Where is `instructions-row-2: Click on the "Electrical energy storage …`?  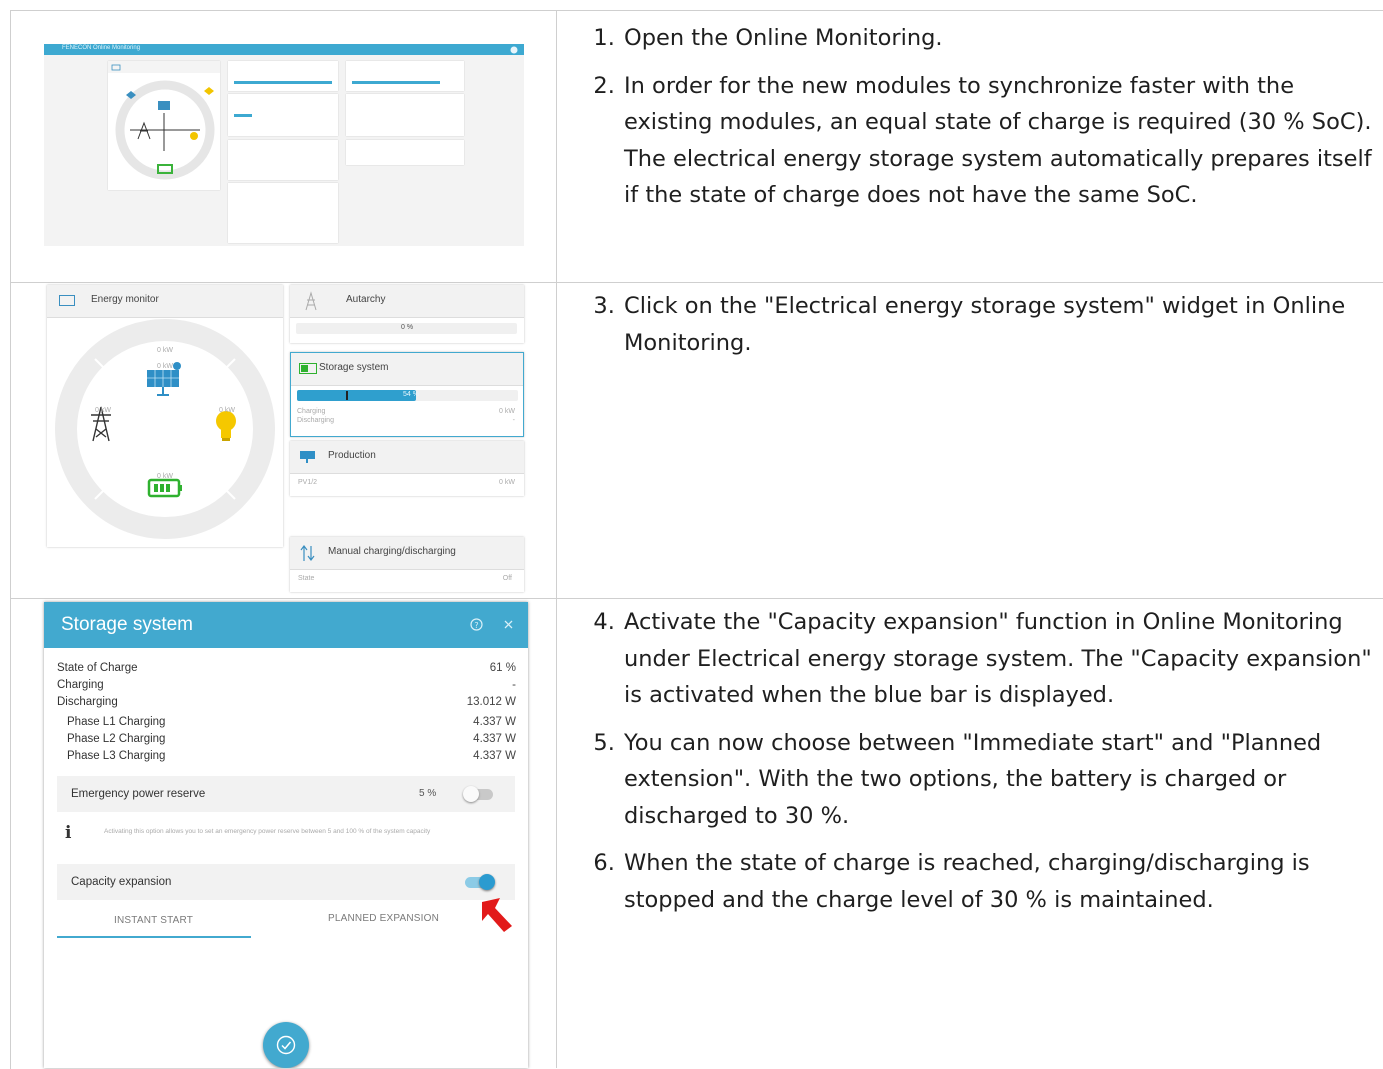 instructions-row-2: Click on the "Electrical energy storage … is located at coordinates (976, 330).